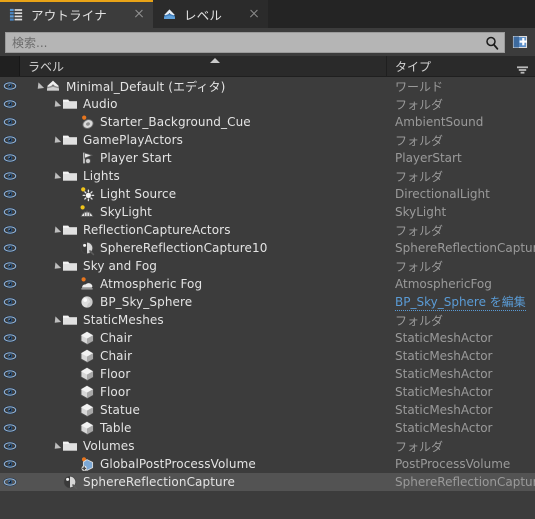  I want to click on search-icon, so click(492, 43).